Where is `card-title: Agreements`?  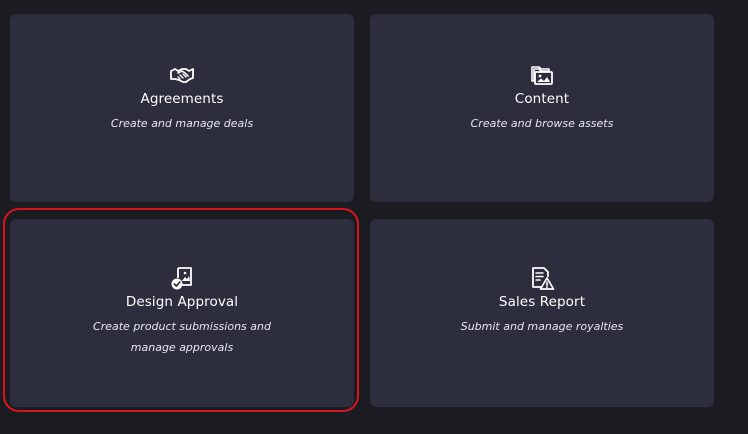
card-title: Agreements is located at coordinates (182, 99).